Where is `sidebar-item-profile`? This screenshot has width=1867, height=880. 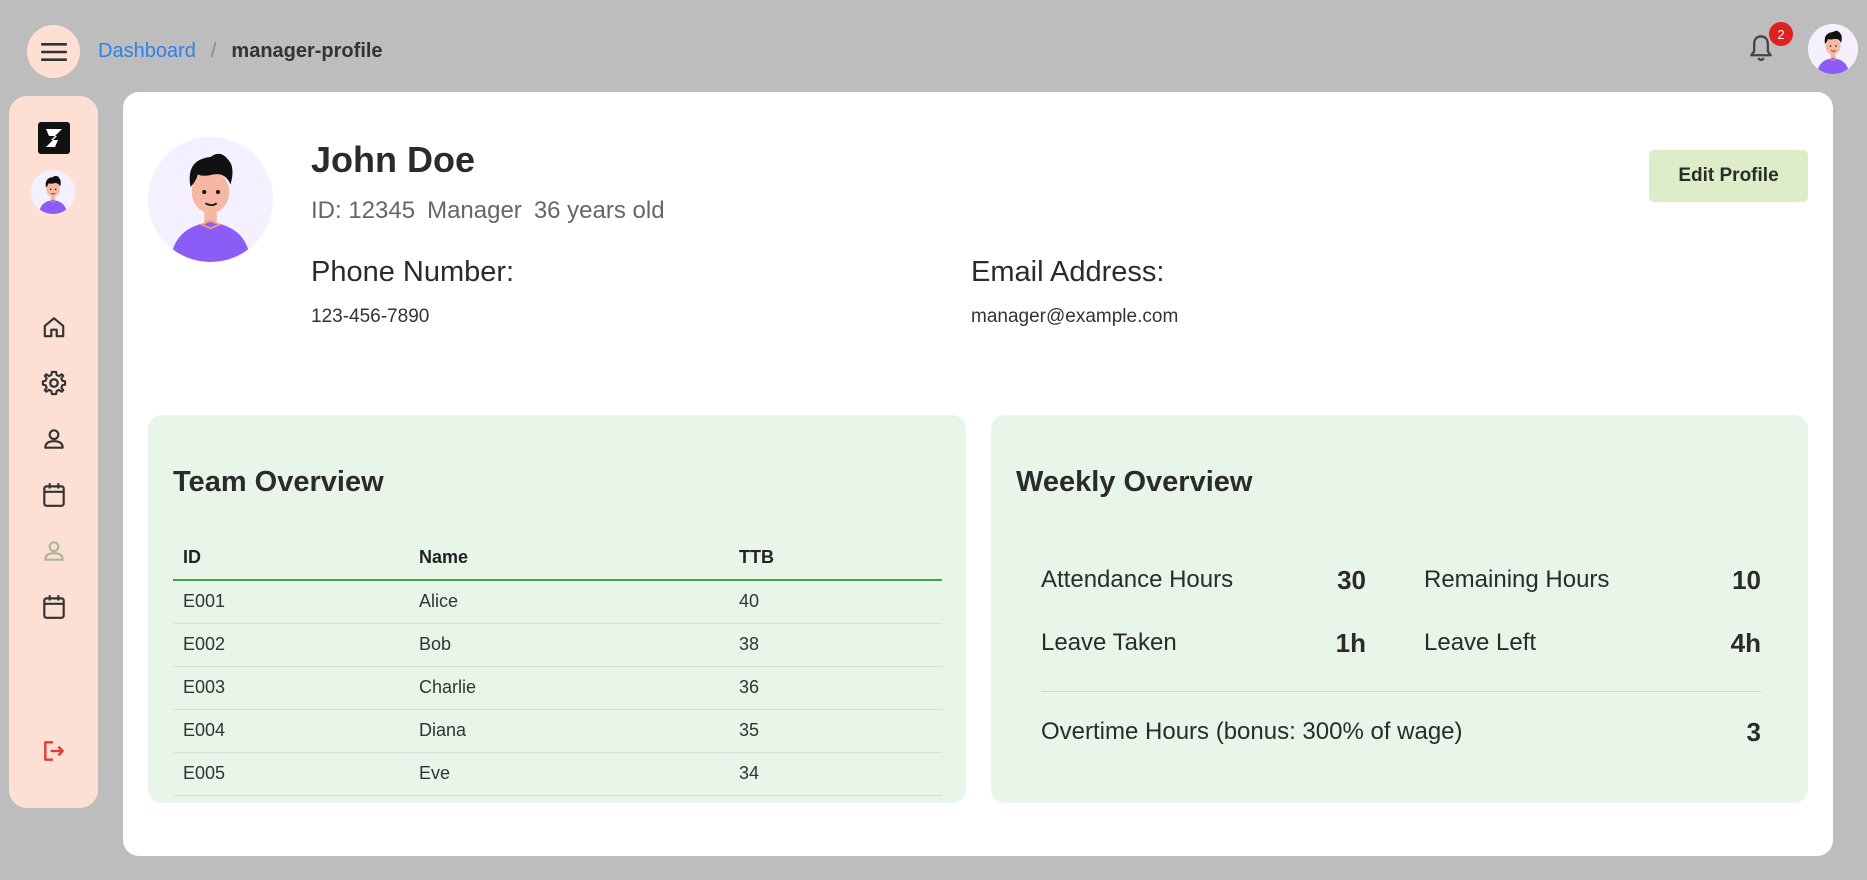
sidebar-item-profile is located at coordinates (54, 439).